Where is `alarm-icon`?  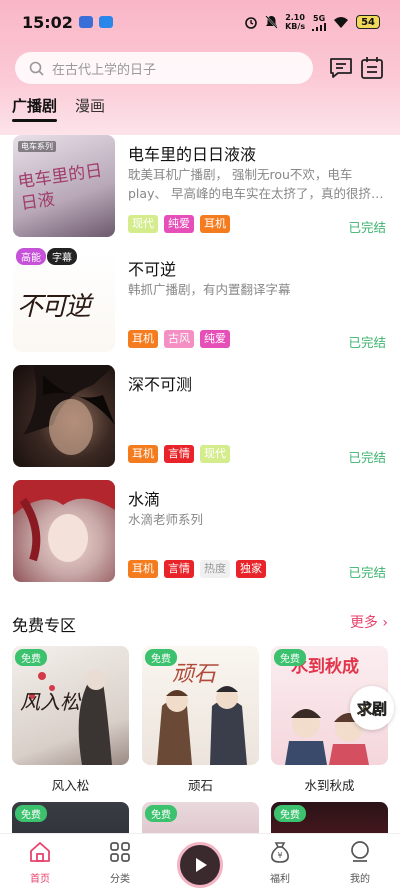
alarm-icon is located at coordinates (251, 23).